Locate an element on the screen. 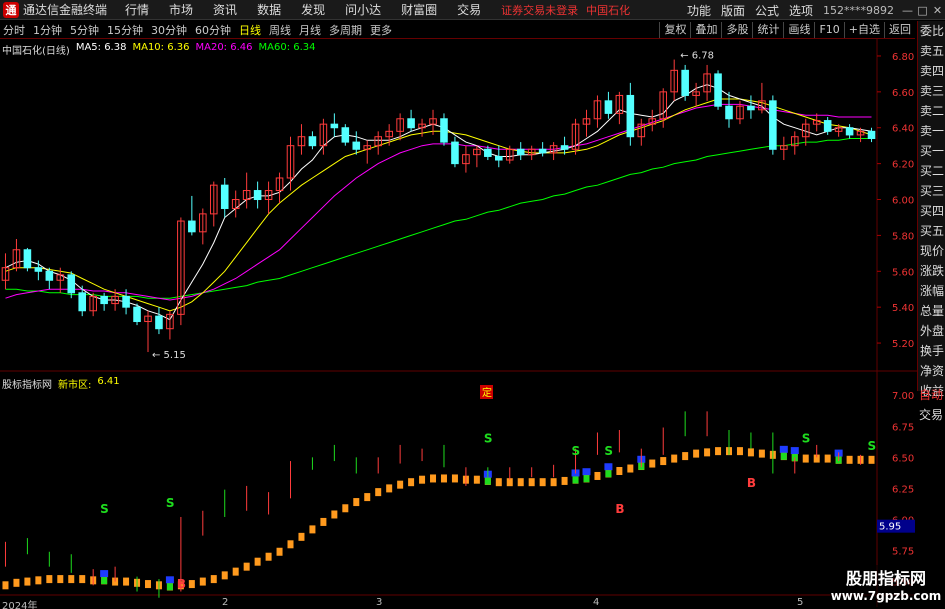  sidebar-item: 买三 is located at coordinates (931, 191).